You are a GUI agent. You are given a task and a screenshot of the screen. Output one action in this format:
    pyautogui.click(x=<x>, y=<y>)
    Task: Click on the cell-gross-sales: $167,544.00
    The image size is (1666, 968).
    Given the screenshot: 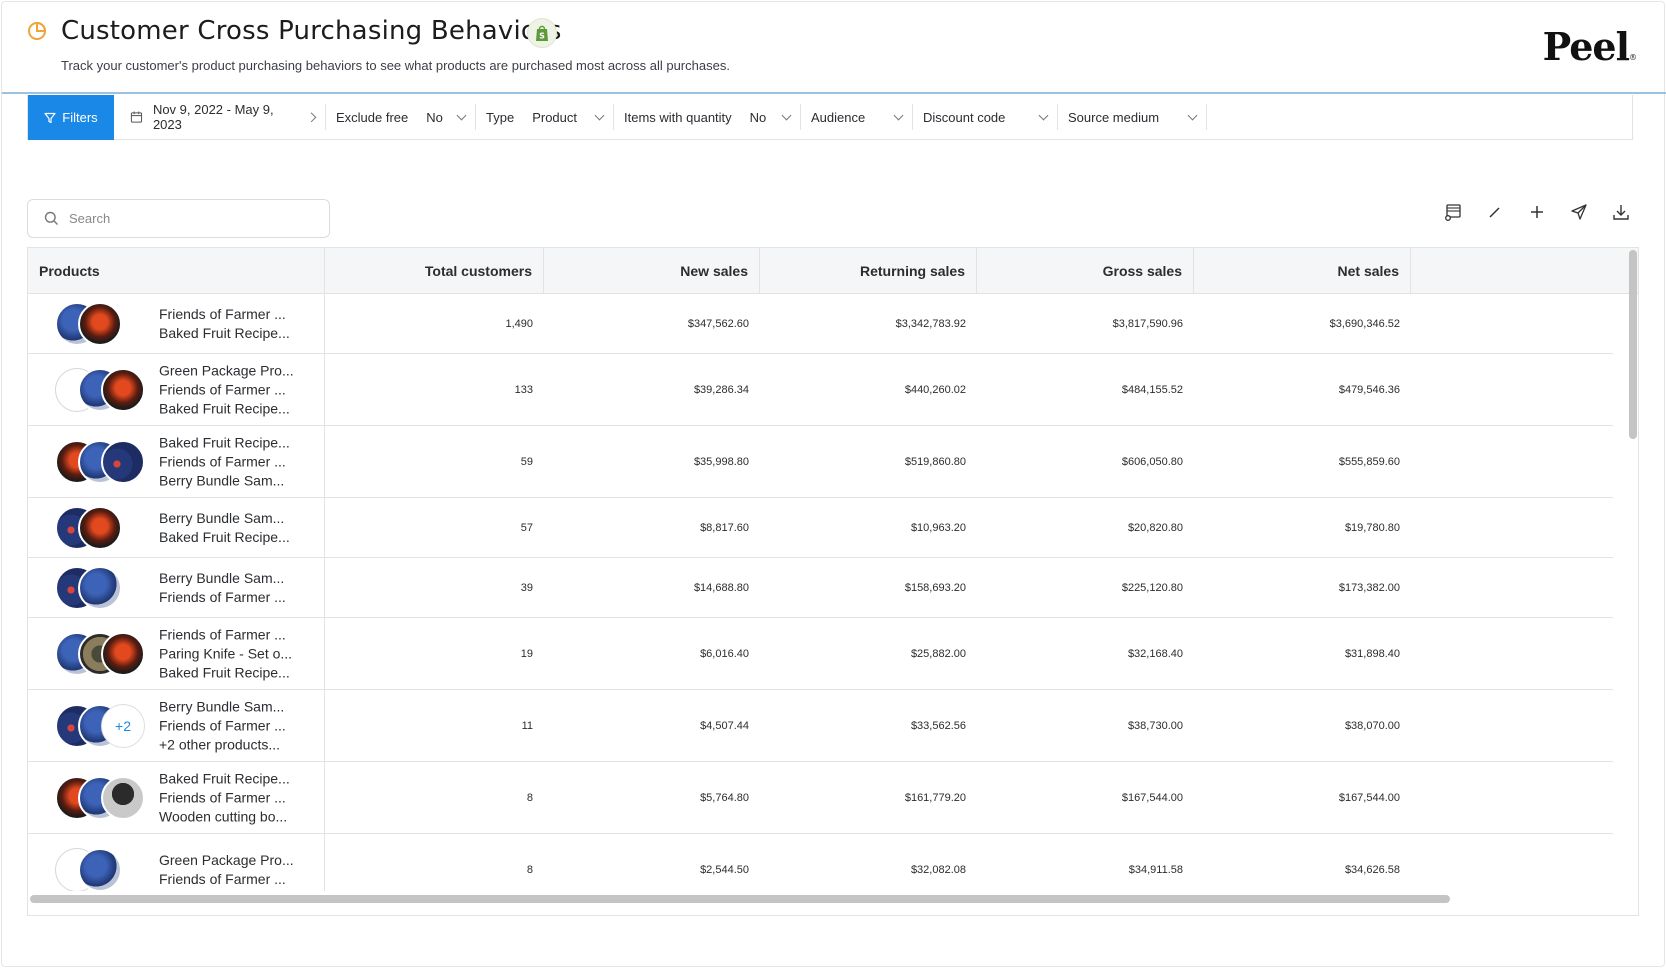 What is the action you would take?
    pyautogui.click(x=1152, y=797)
    